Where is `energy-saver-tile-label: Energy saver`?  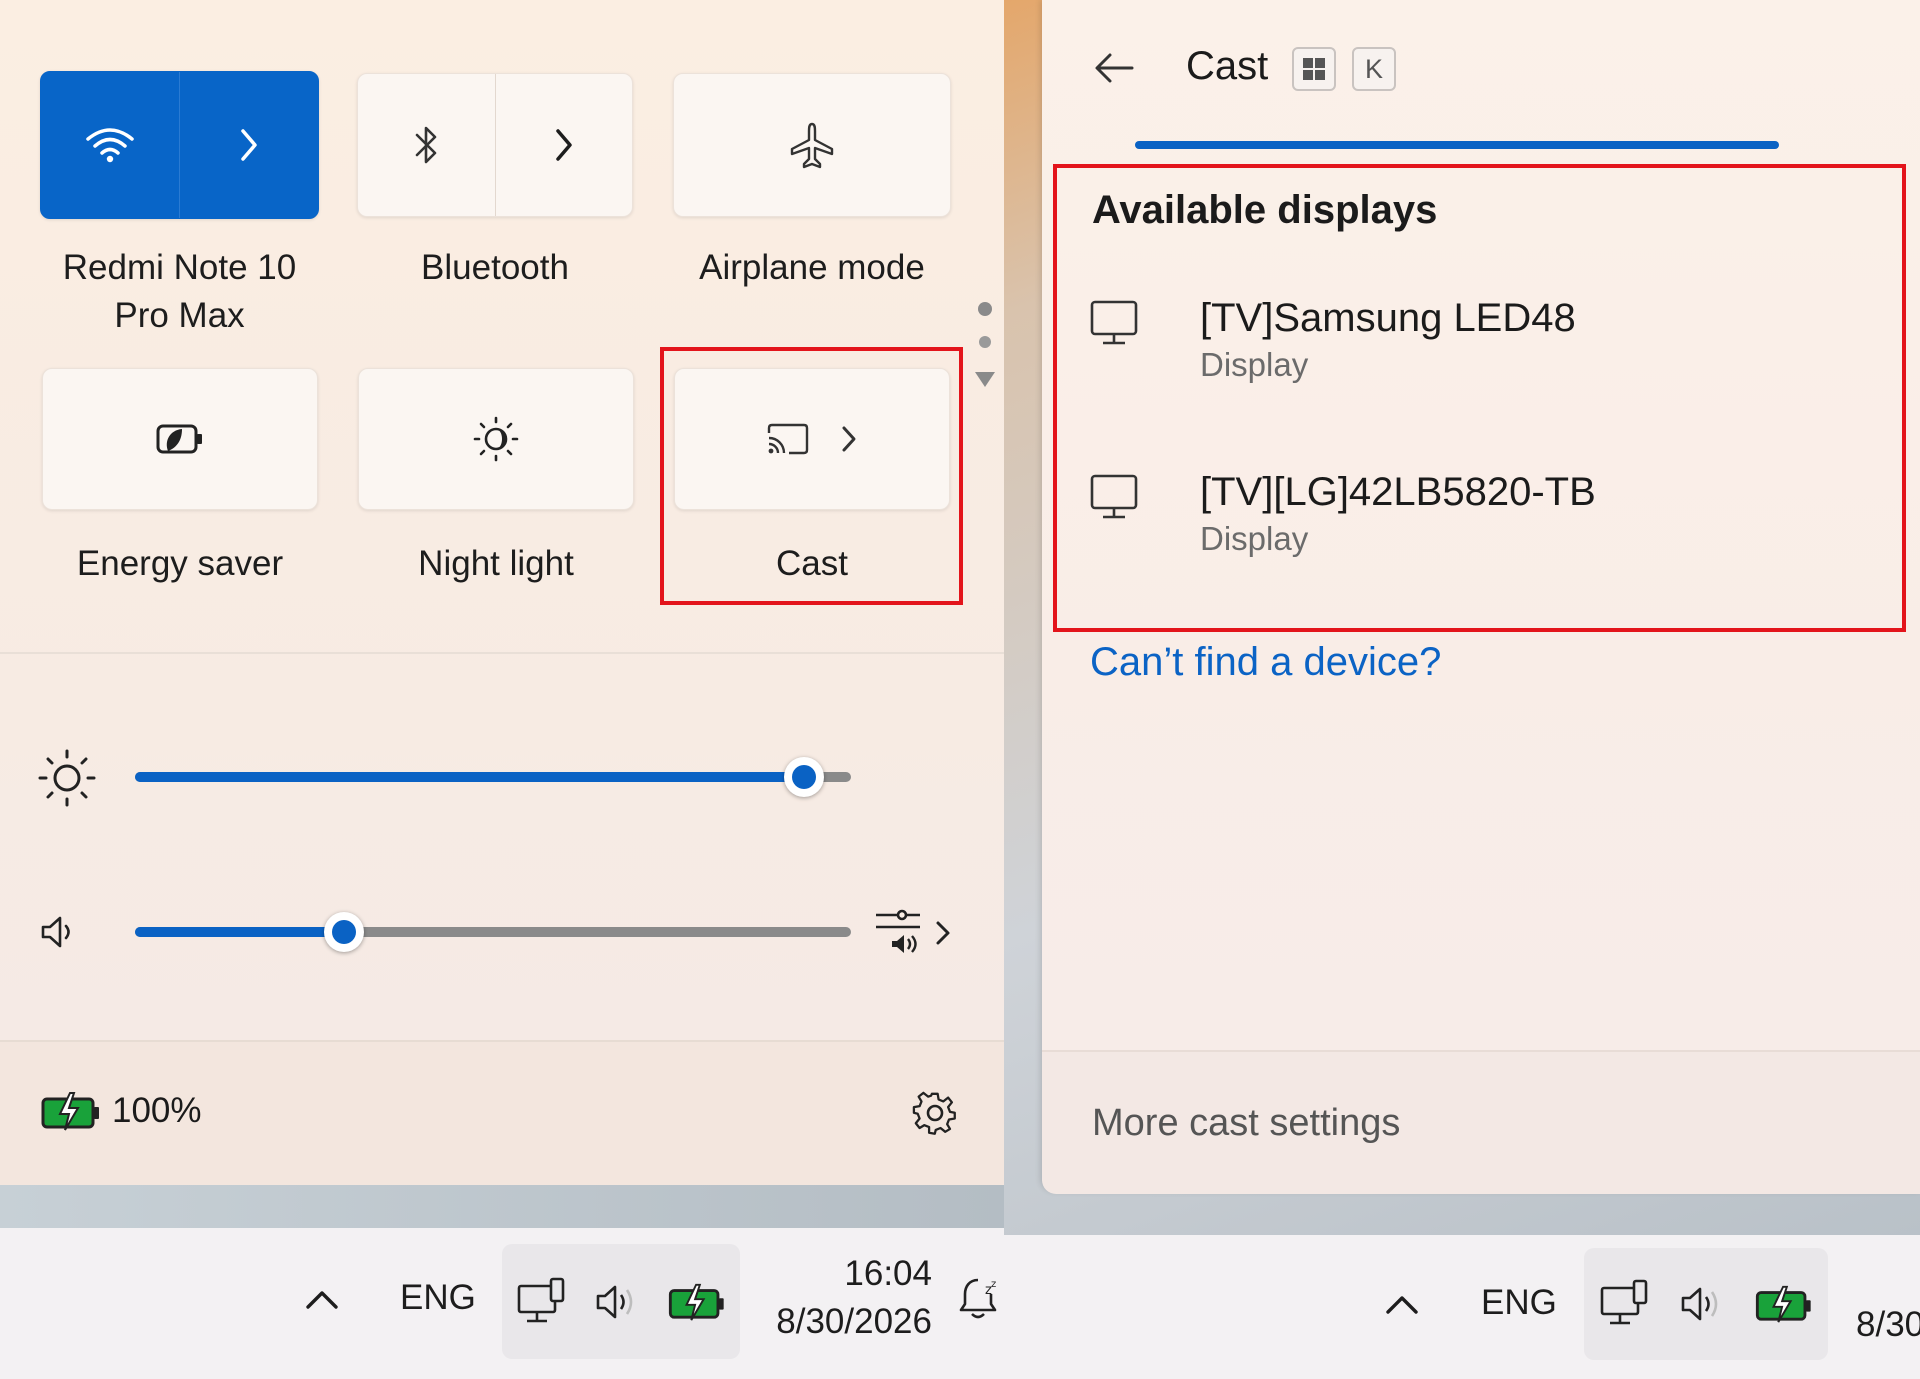 energy-saver-tile-label: Energy saver is located at coordinates (180, 563).